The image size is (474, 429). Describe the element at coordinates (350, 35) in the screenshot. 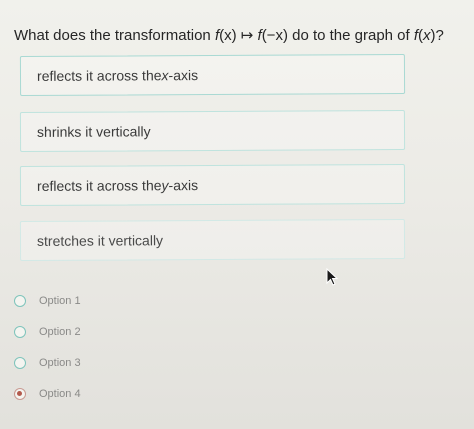

I see `question-middle: do to the graph of` at that location.